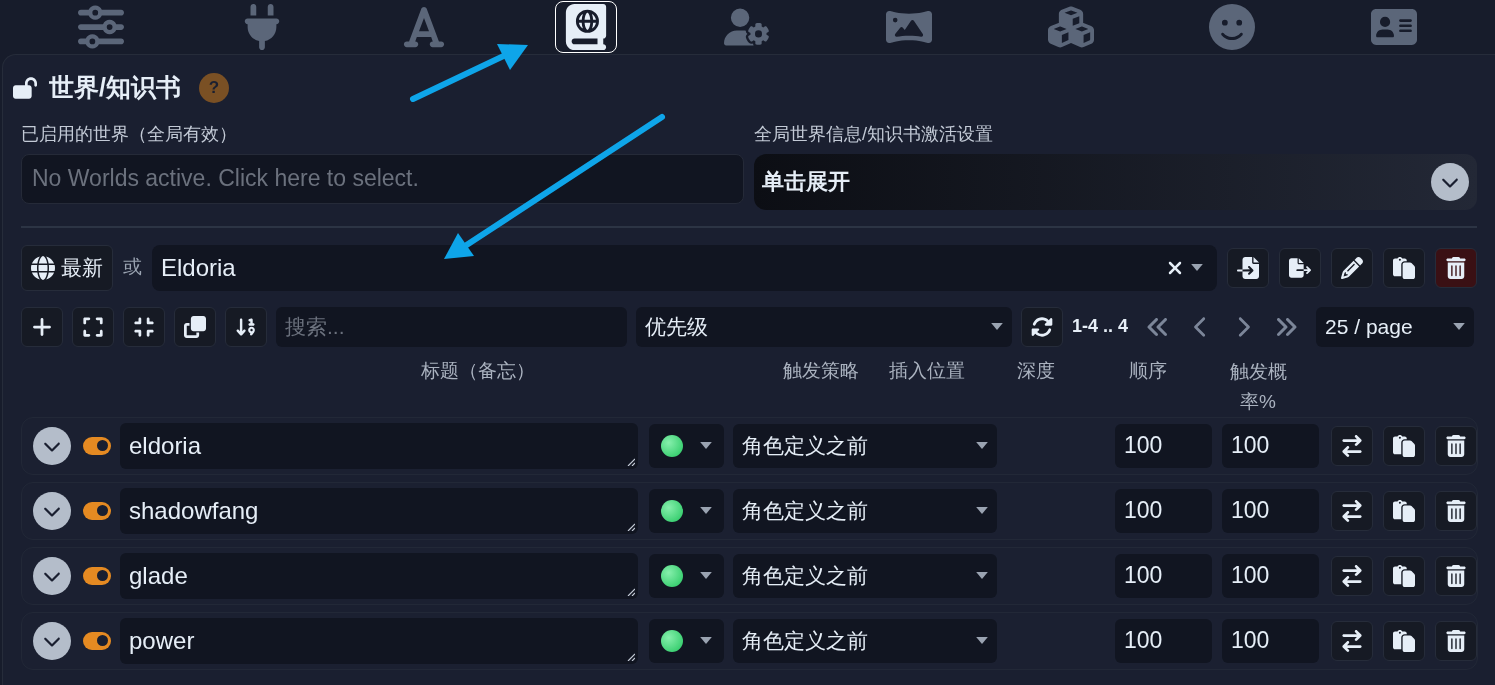  I want to click on export-button, so click(1300, 267).